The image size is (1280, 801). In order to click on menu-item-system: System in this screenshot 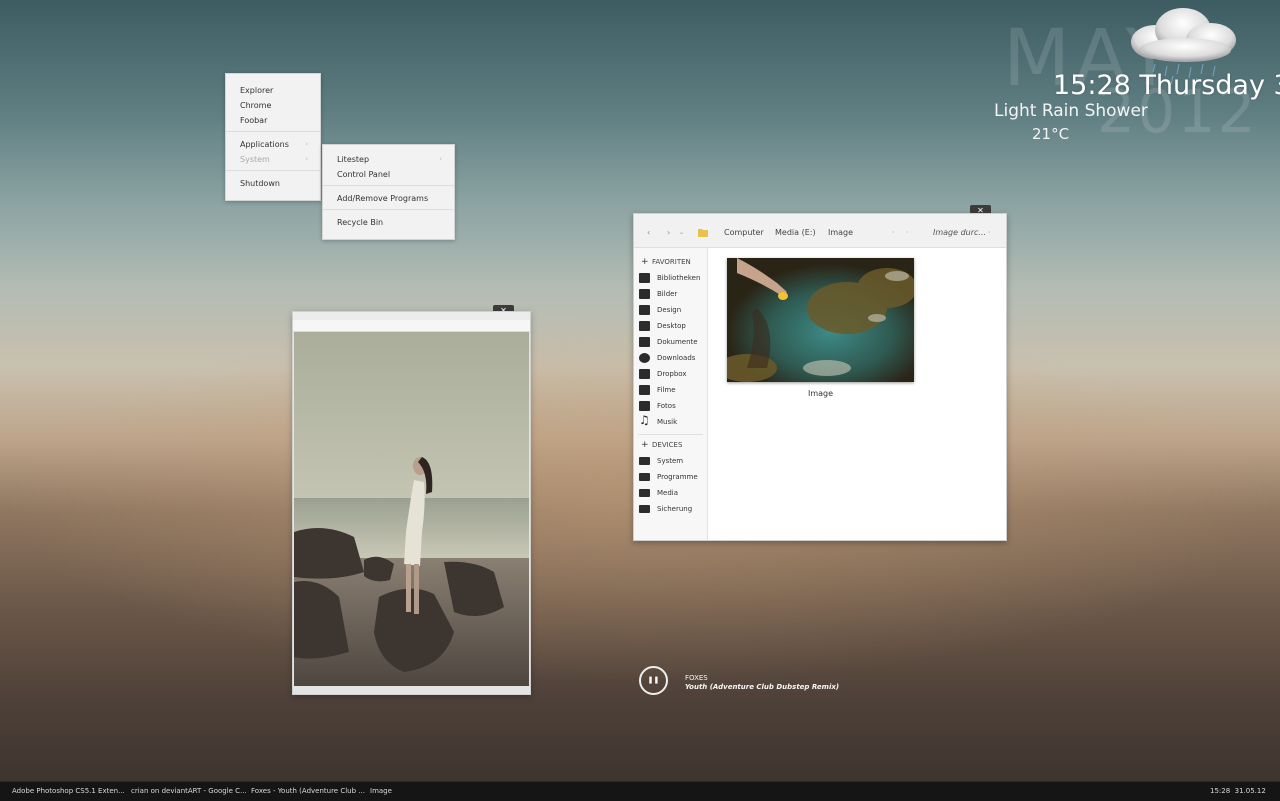, I will do `click(255, 160)`.